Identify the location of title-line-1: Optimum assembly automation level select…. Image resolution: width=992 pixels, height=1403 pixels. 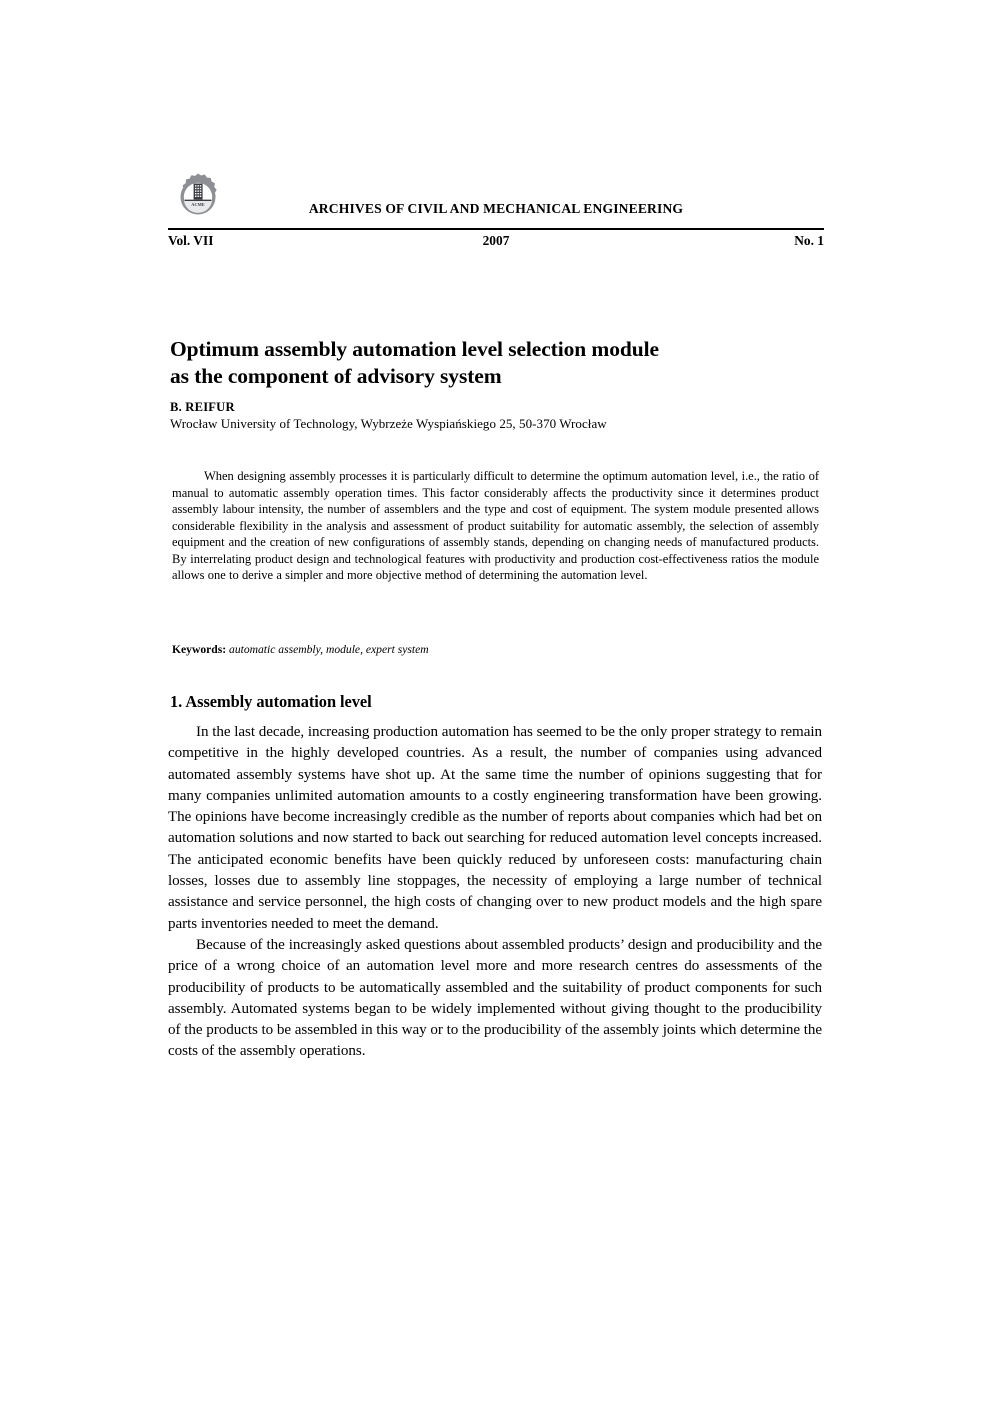
(414, 349).